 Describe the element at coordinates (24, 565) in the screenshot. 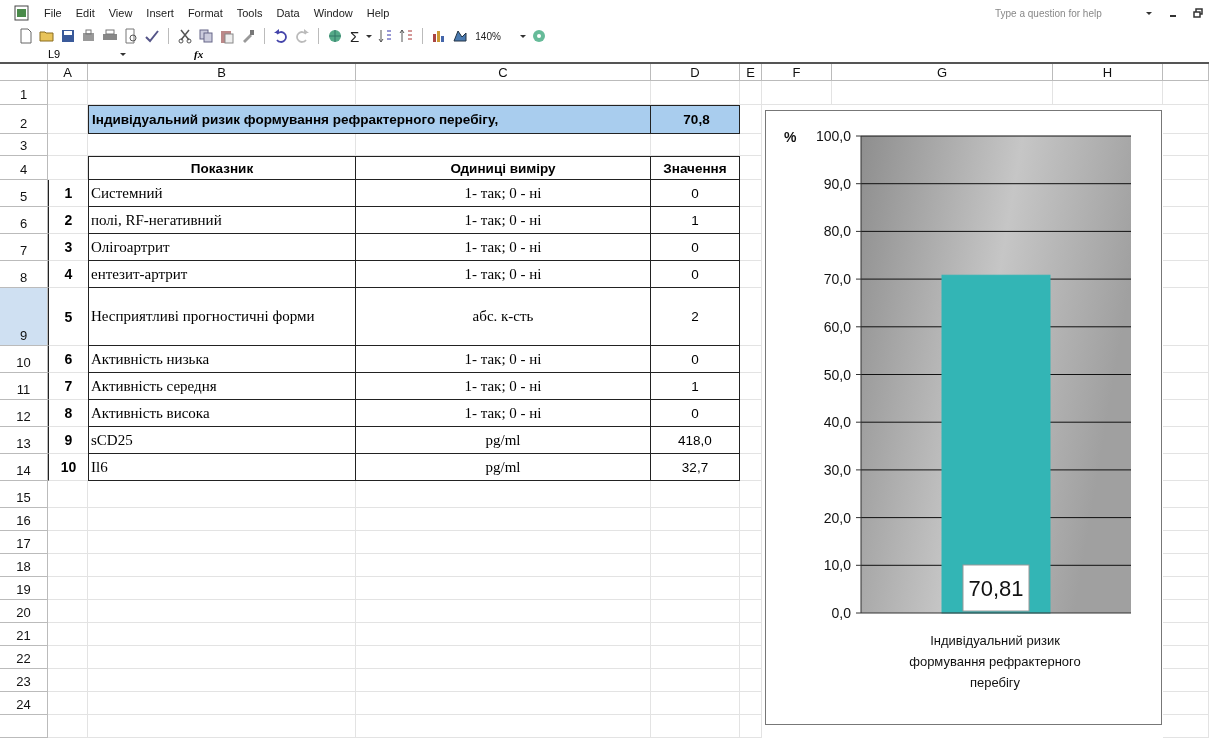

I see `row-header: 18` at that location.